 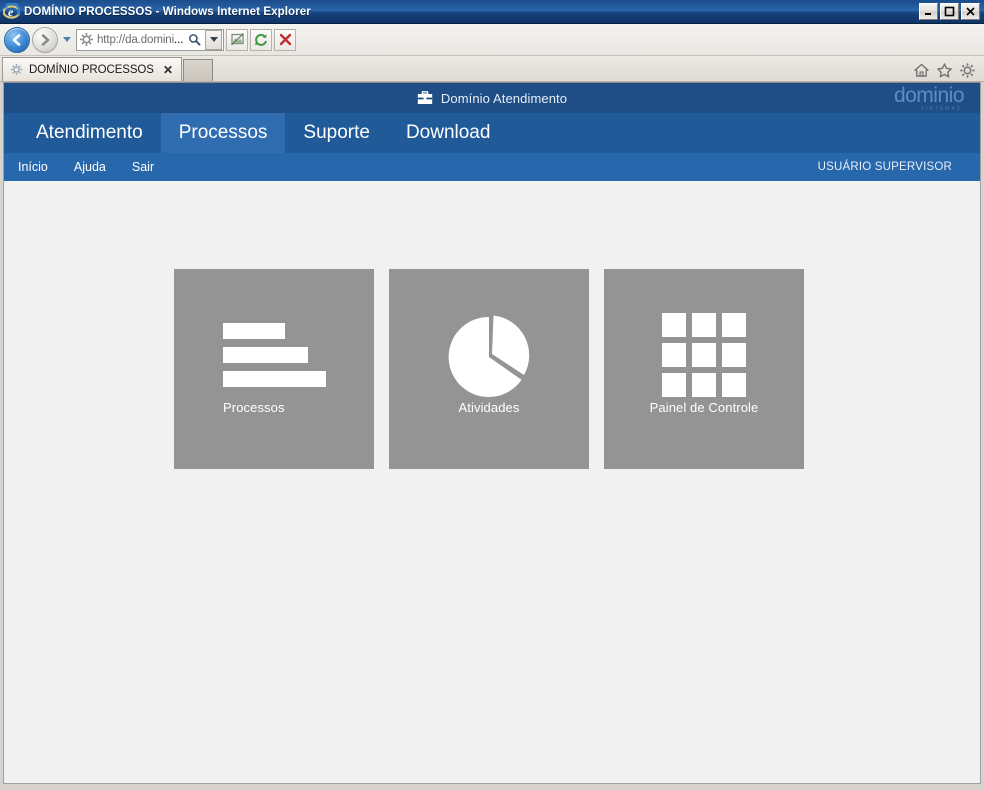 What do you see at coordinates (45, 39) in the screenshot?
I see `forward-button` at bounding box center [45, 39].